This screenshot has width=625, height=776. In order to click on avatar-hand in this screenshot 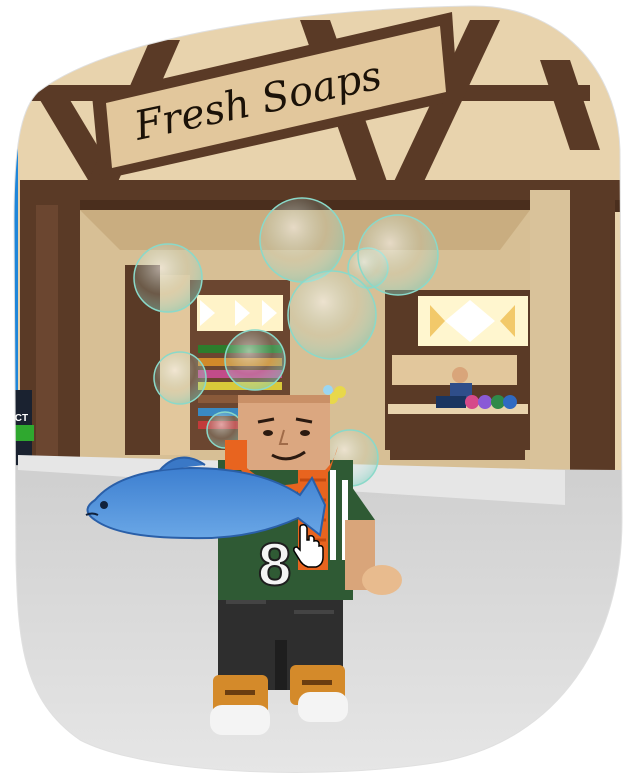, I will do `click(382, 580)`.